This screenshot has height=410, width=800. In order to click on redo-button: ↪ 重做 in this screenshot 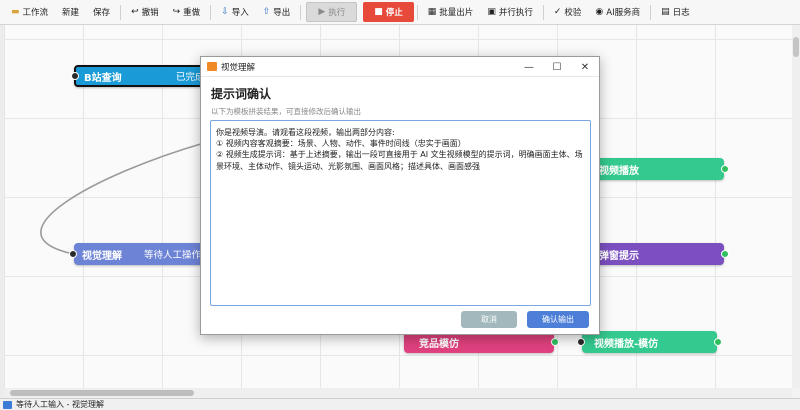, I will do `click(187, 12)`.